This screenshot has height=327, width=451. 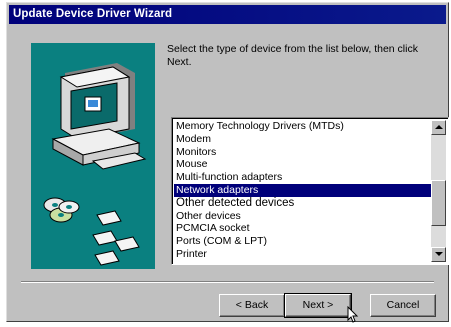 I want to click on scrollbar-thumb, so click(x=438, y=203).